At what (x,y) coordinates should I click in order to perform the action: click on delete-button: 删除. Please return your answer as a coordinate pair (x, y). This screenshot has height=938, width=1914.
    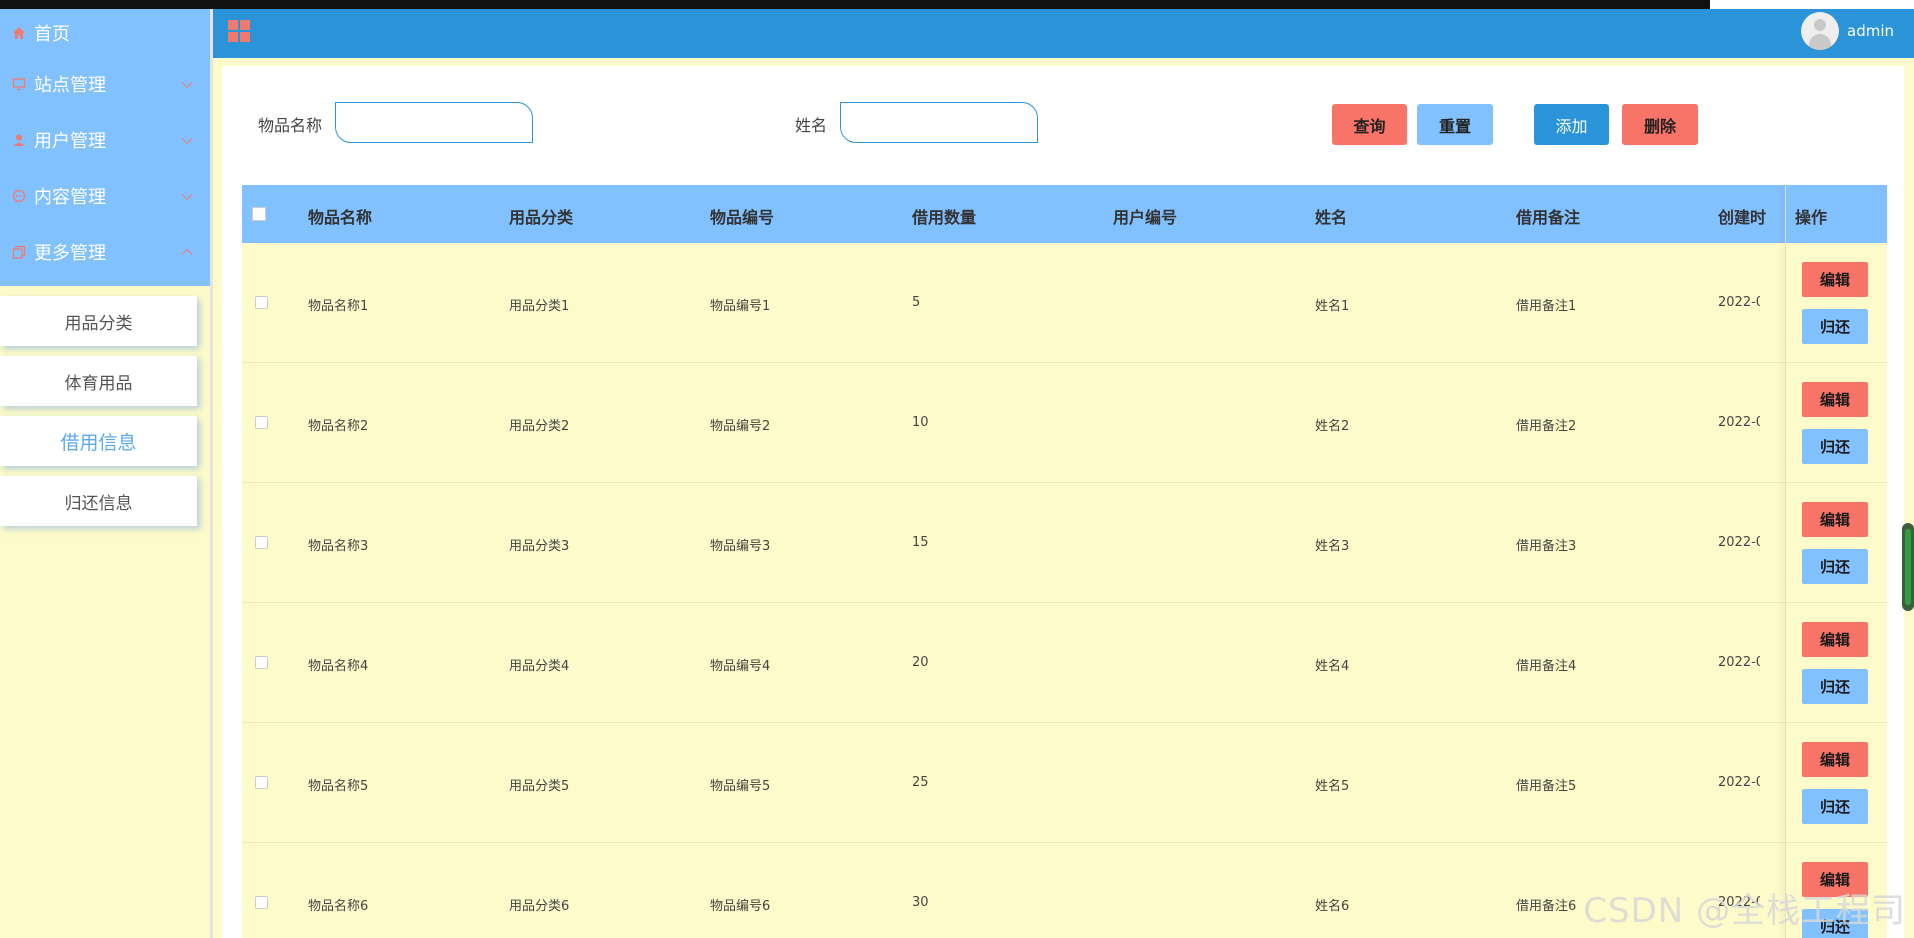
    Looking at the image, I should click on (1660, 124).